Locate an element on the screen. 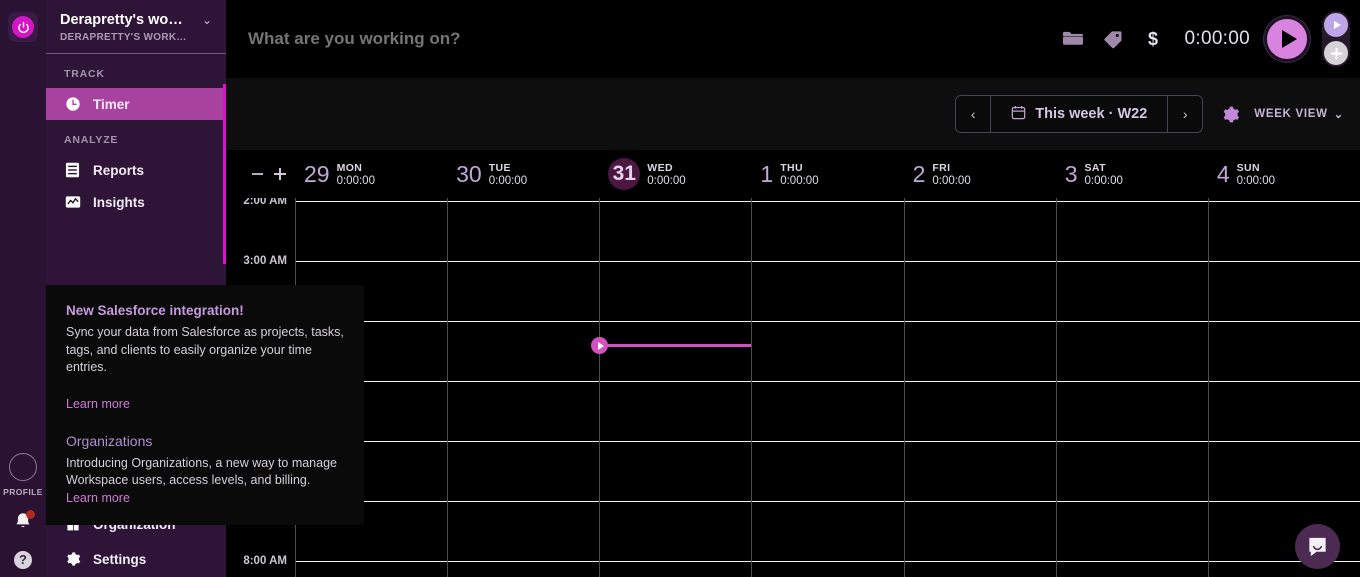 The height and width of the screenshot is (577, 1360). tag-icon is located at coordinates (1113, 39).